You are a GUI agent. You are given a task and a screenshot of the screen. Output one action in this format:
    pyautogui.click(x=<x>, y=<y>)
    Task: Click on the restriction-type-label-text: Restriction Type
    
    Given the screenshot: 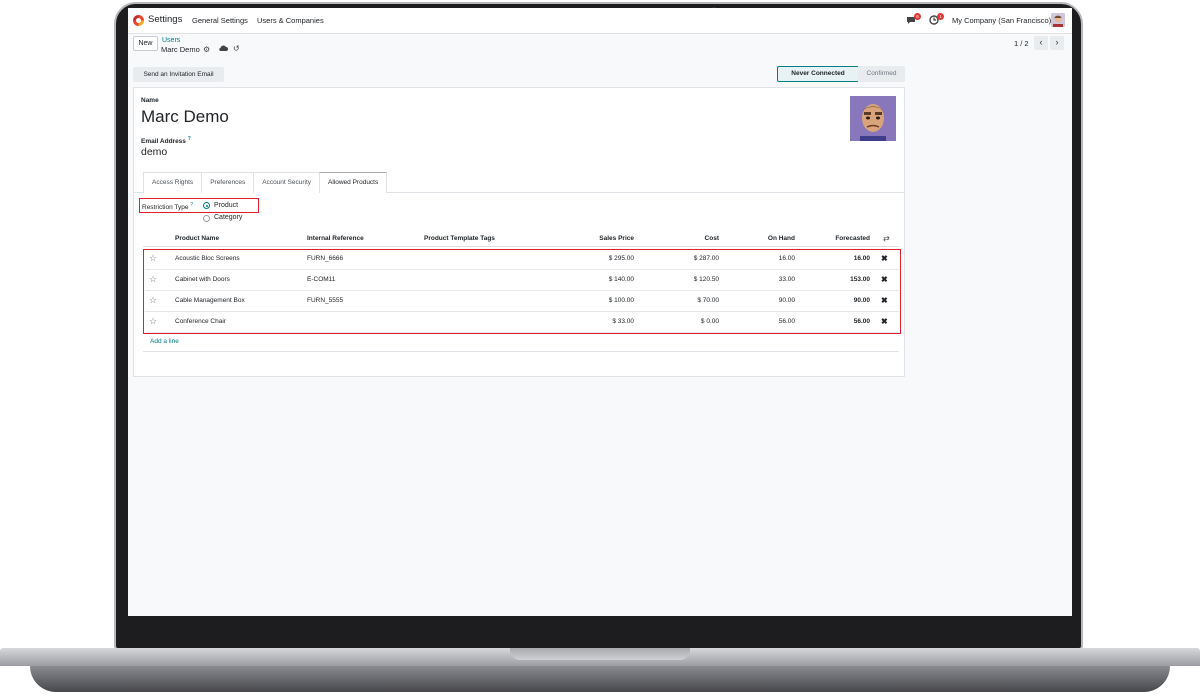 What is the action you would take?
    pyautogui.click(x=165, y=208)
    